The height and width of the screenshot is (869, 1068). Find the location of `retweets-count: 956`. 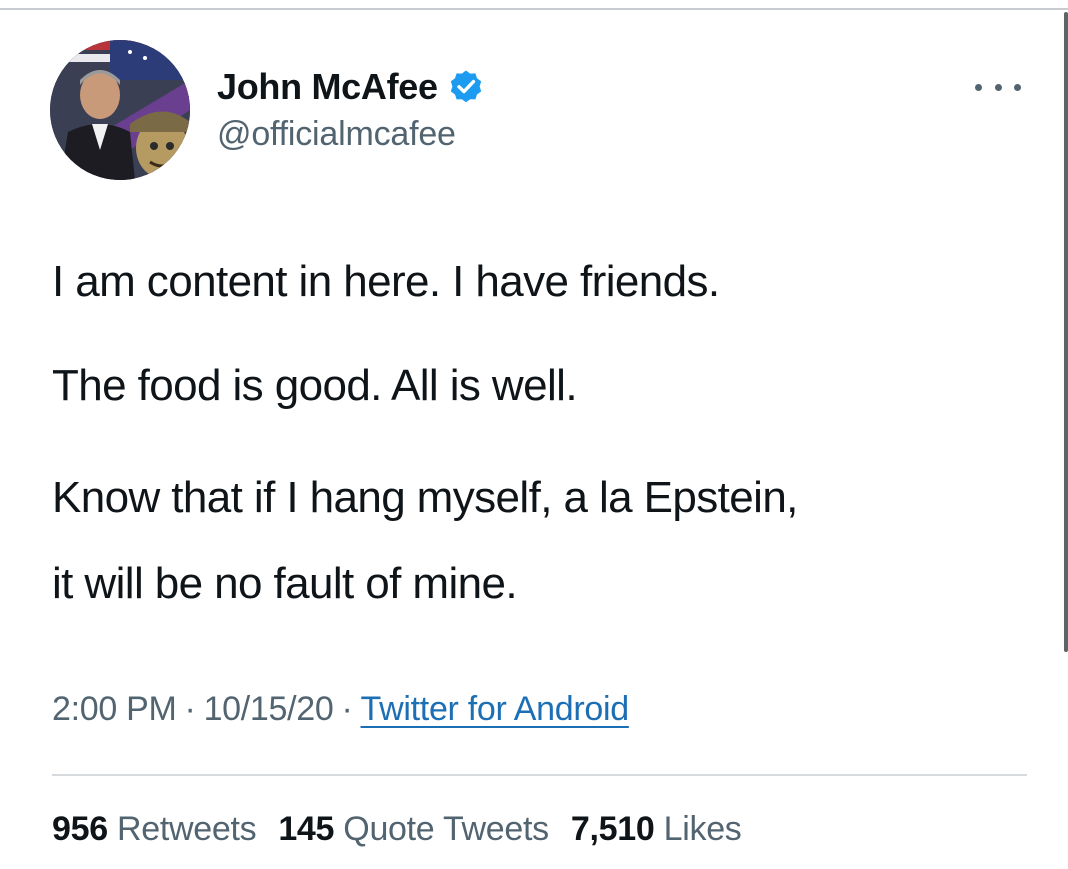

retweets-count: 956 is located at coordinates (80, 829).